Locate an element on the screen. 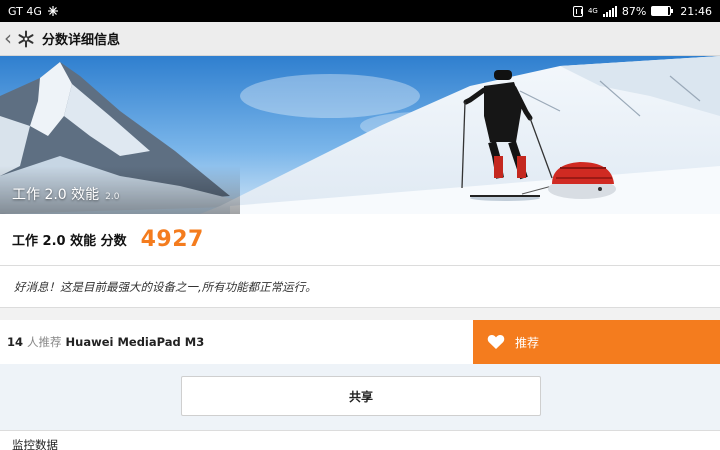 This screenshot has width=720, height=450. battery-icon is located at coordinates (662, 11).